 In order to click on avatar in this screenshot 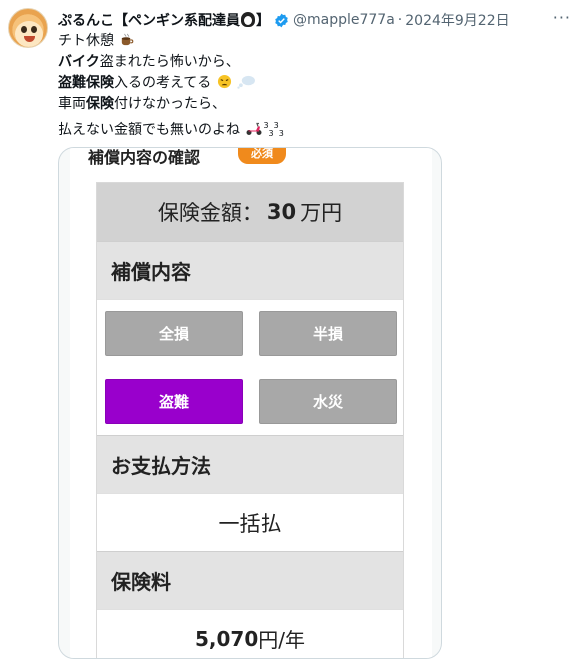, I will do `click(28, 28)`.